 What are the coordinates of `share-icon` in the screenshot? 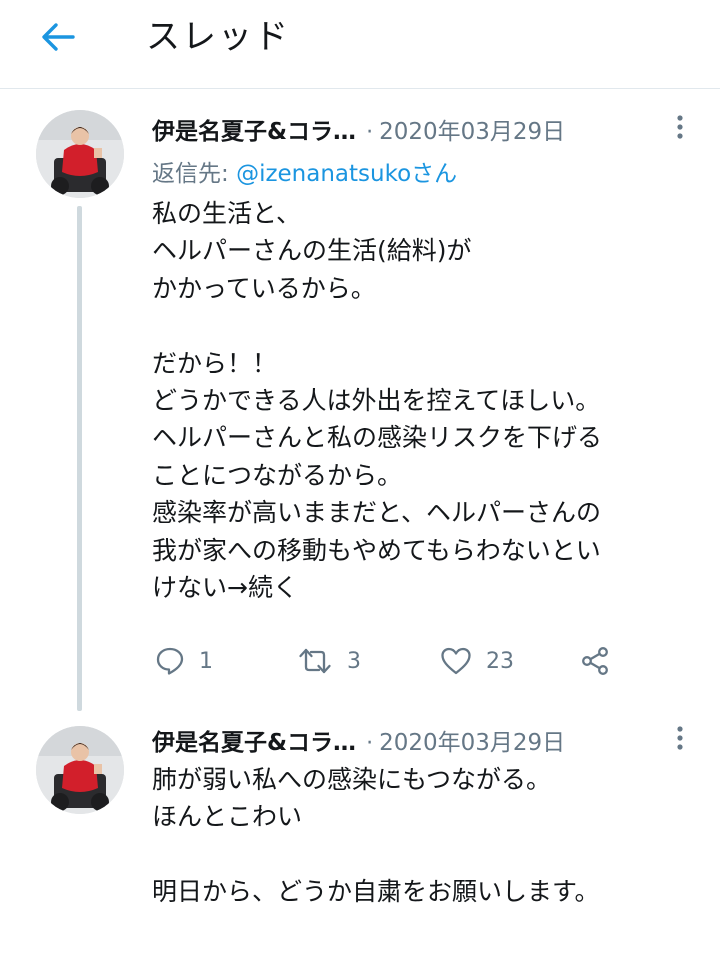 It's located at (595, 661).